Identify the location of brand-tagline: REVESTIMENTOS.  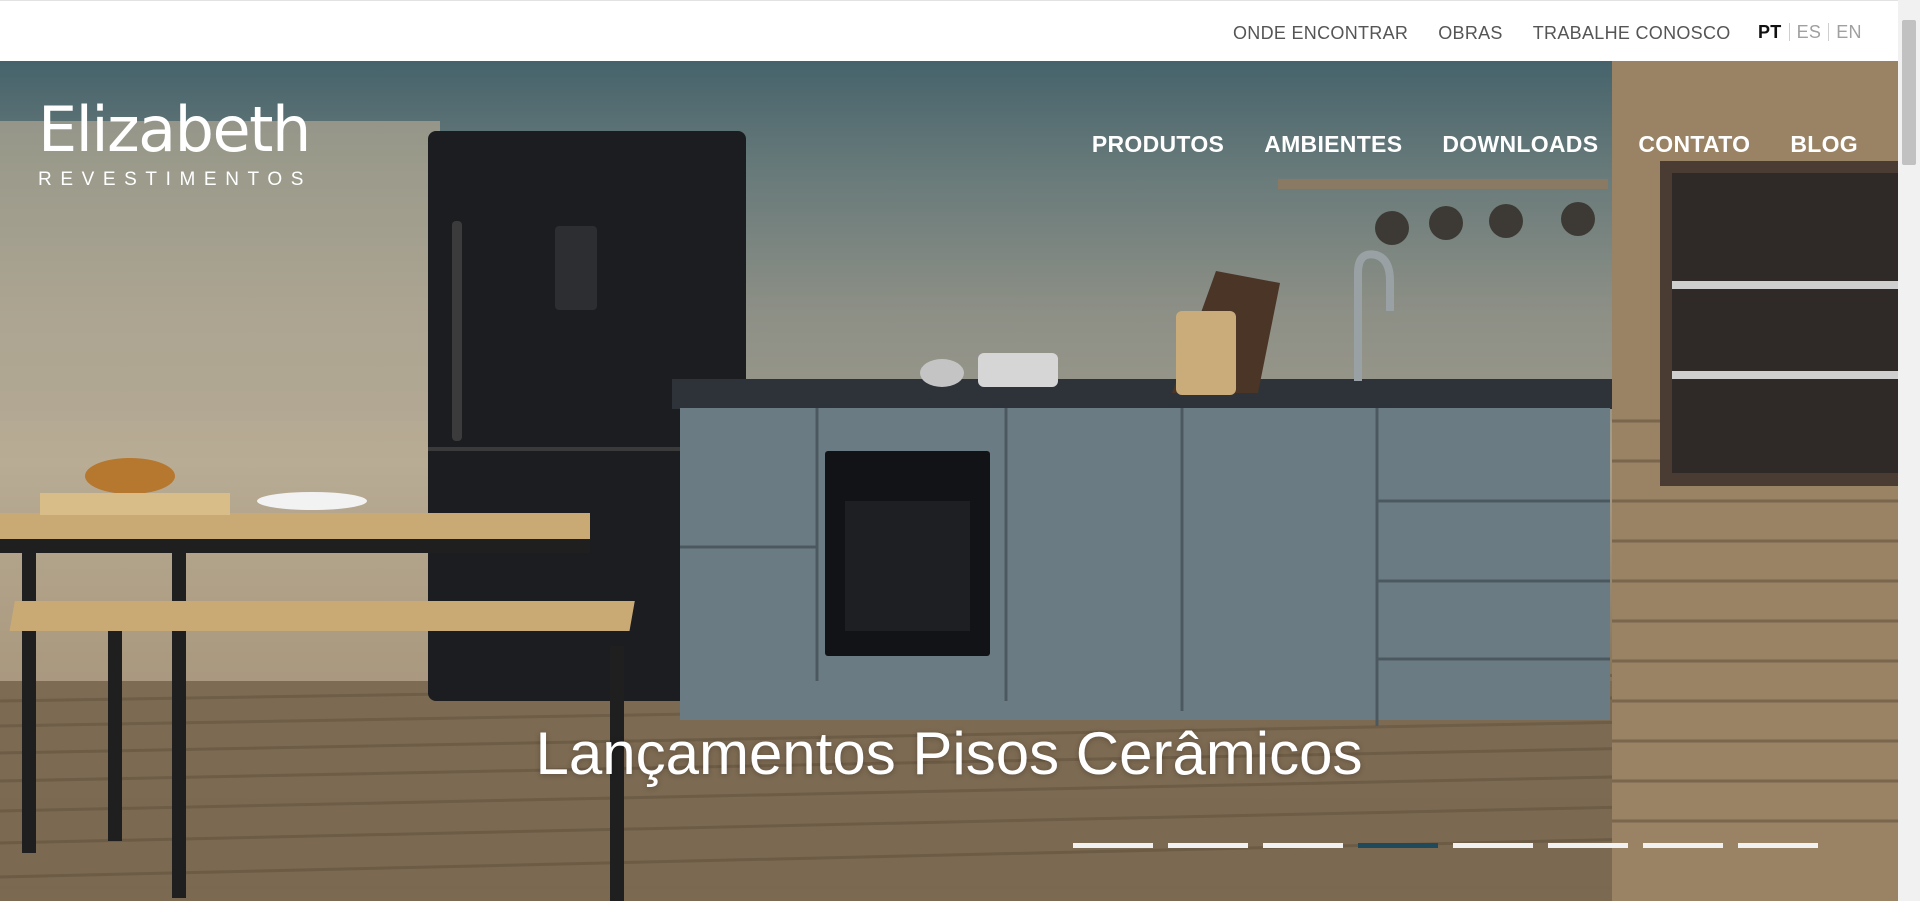
(175, 179).